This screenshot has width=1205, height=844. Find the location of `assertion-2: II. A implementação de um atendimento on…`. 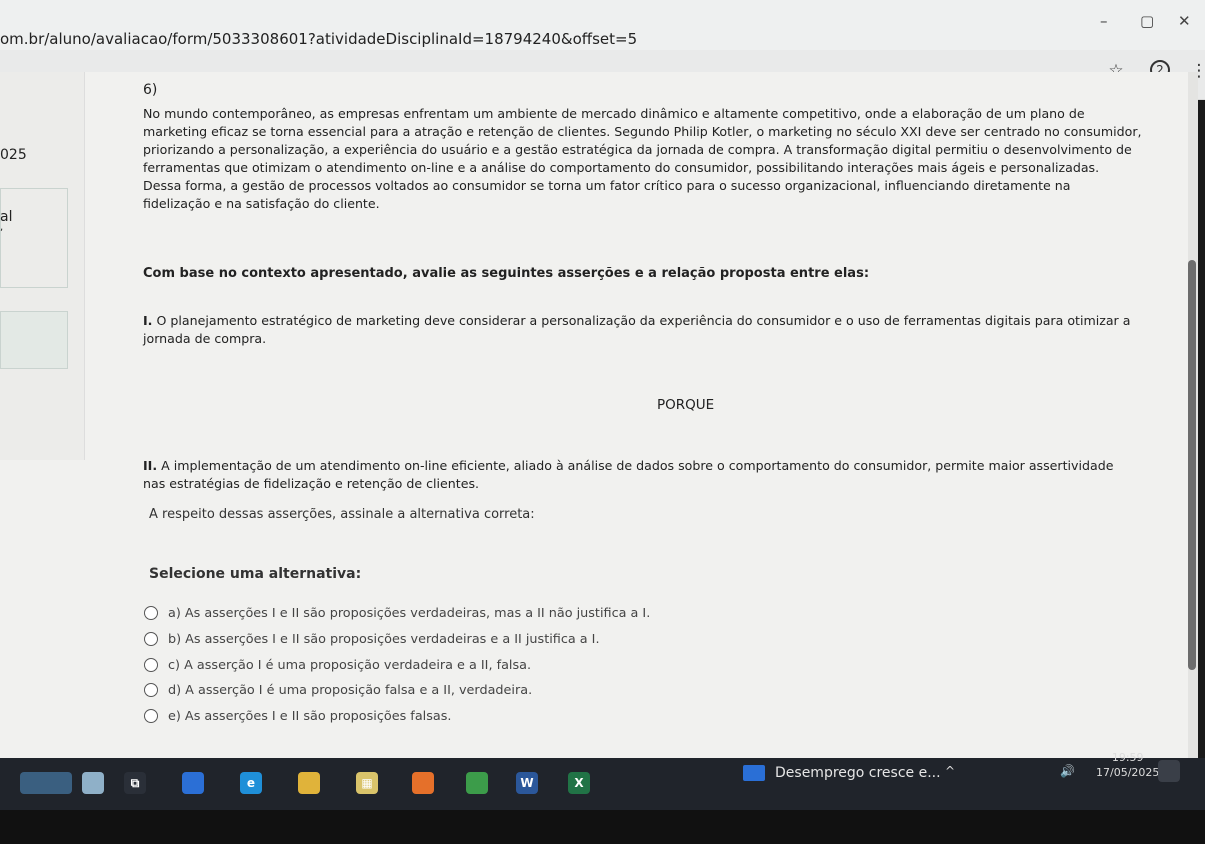

assertion-2: II. A implementação de um atendimento on… is located at coordinates (663, 475).